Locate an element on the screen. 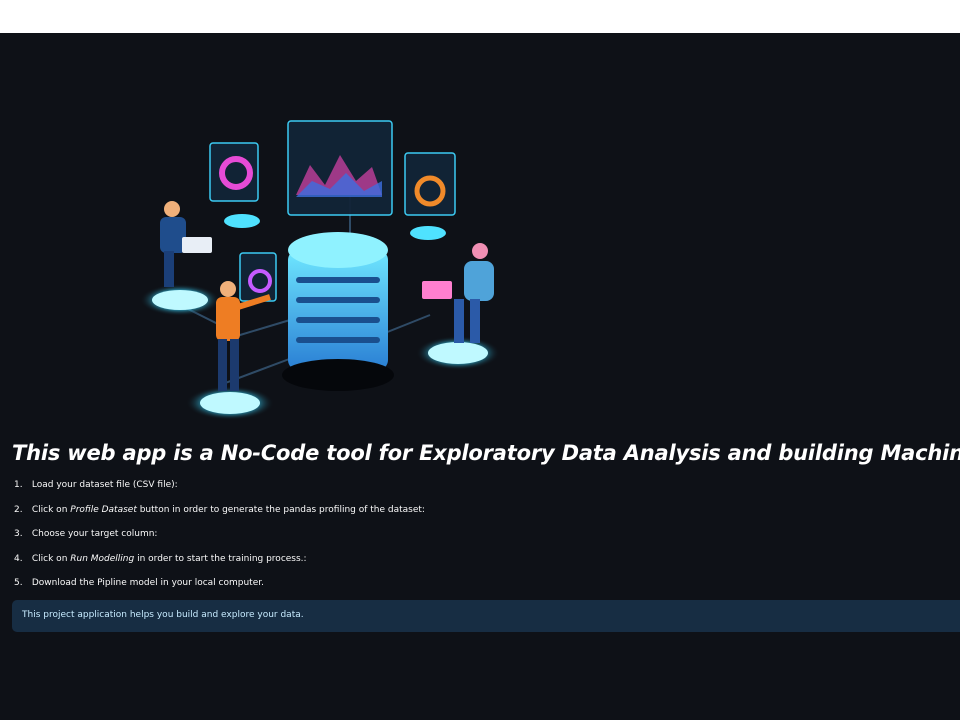 Image resolution: width=960 pixels, height=720 pixels. browser-top-bar is located at coordinates (480, 16).